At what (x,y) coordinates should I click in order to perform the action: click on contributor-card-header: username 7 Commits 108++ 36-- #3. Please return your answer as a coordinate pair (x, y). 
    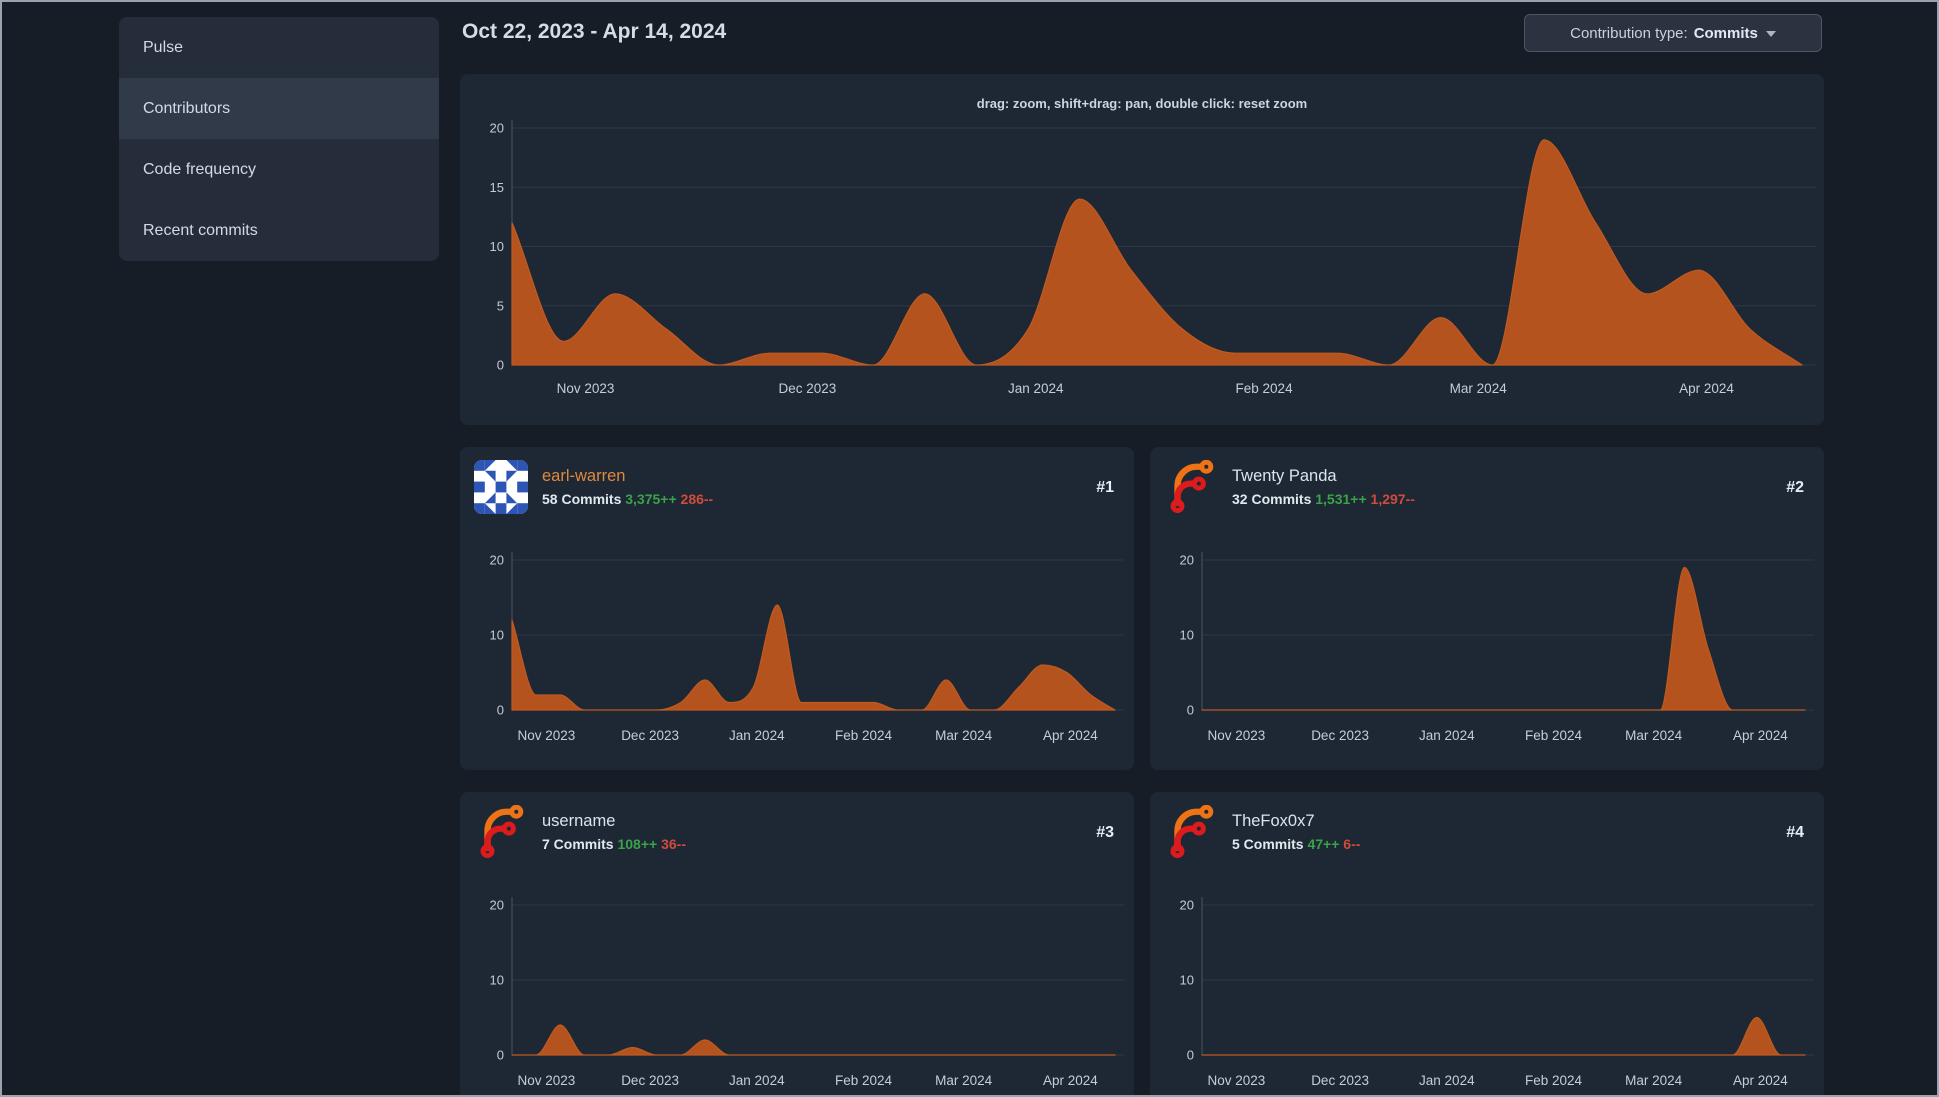
    Looking at the image, I should click on (797, 834).